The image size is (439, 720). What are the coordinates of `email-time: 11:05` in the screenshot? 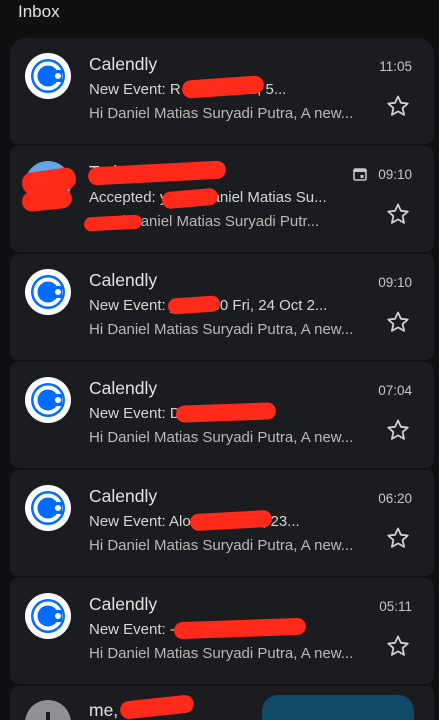 It's located at (395, 66).